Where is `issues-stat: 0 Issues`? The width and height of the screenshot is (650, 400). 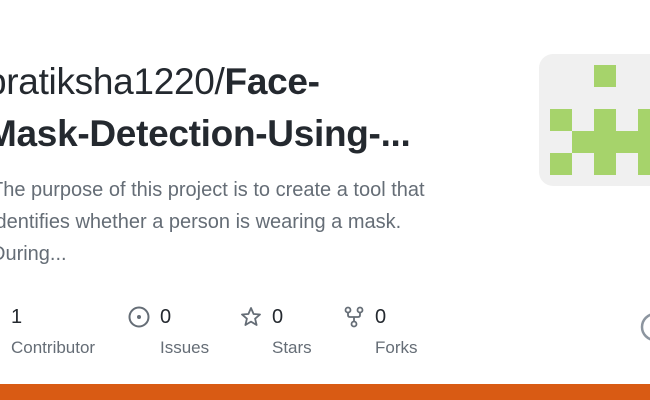
issues-stat: 0 Issues is located at coordinates (168, 331).